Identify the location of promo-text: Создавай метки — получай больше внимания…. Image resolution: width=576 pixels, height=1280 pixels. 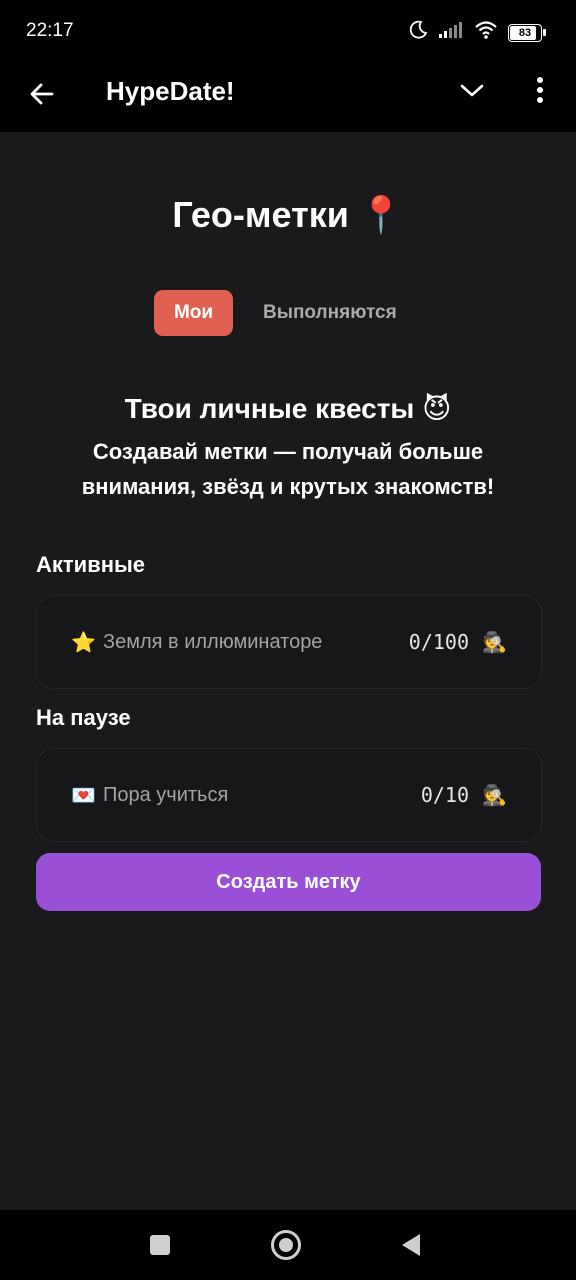
(288, 469).